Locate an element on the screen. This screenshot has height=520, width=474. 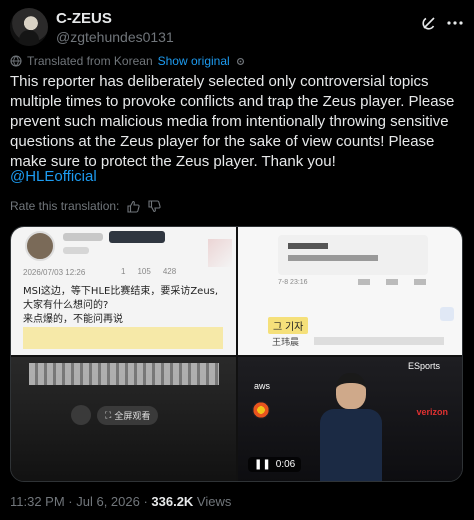
avatar is located at coordinates (29, 27).